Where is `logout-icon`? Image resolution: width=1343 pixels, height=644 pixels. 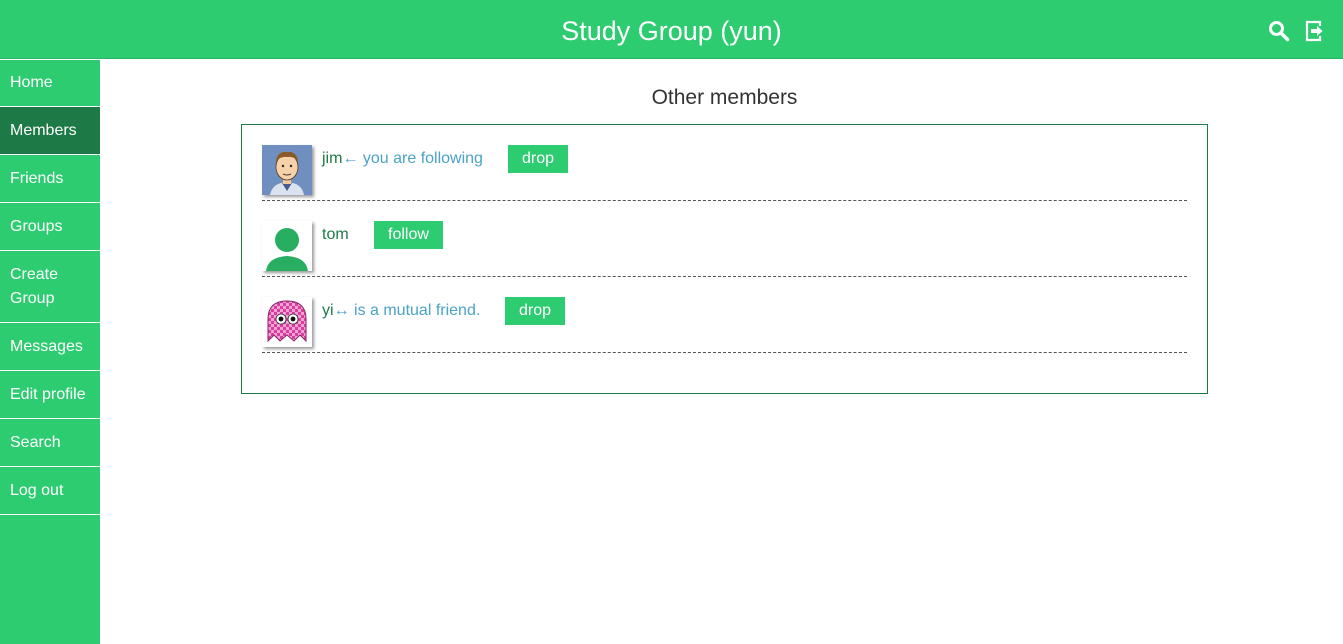
logout-icon is located at coordinates (1315, 31).